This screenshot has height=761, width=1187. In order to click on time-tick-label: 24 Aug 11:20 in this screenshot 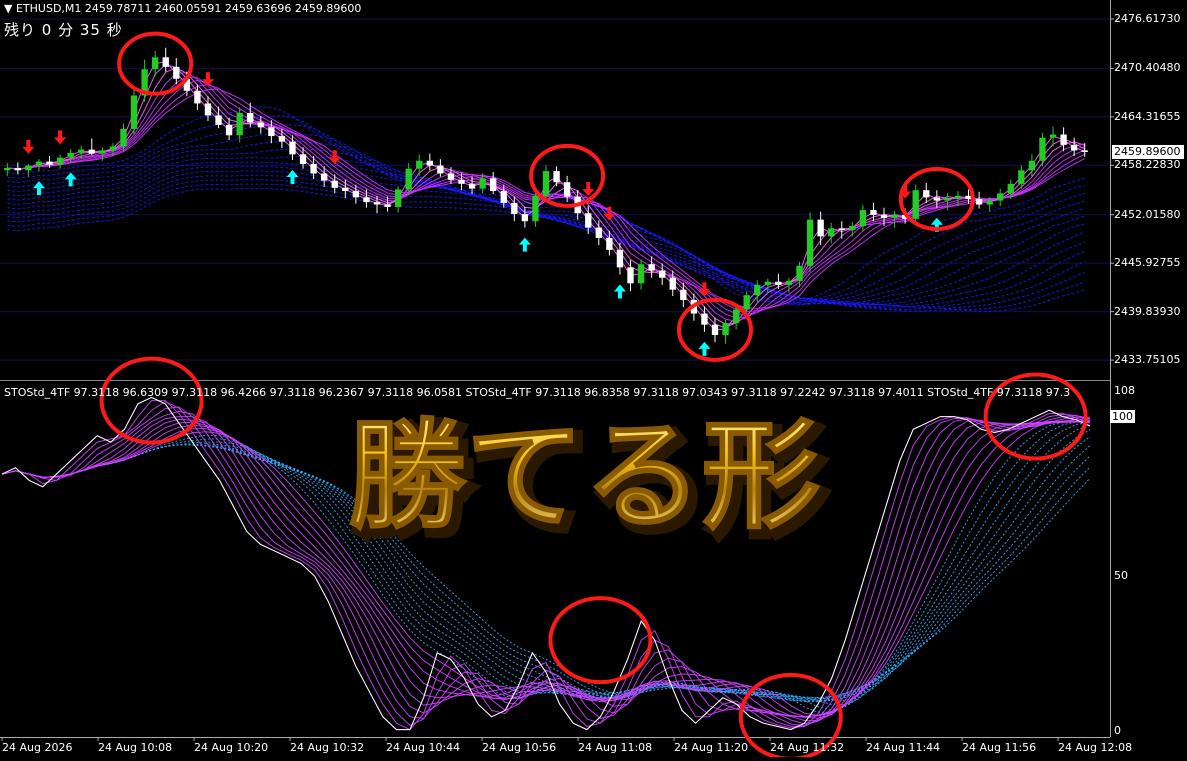, I will do `click(711, 747)`.